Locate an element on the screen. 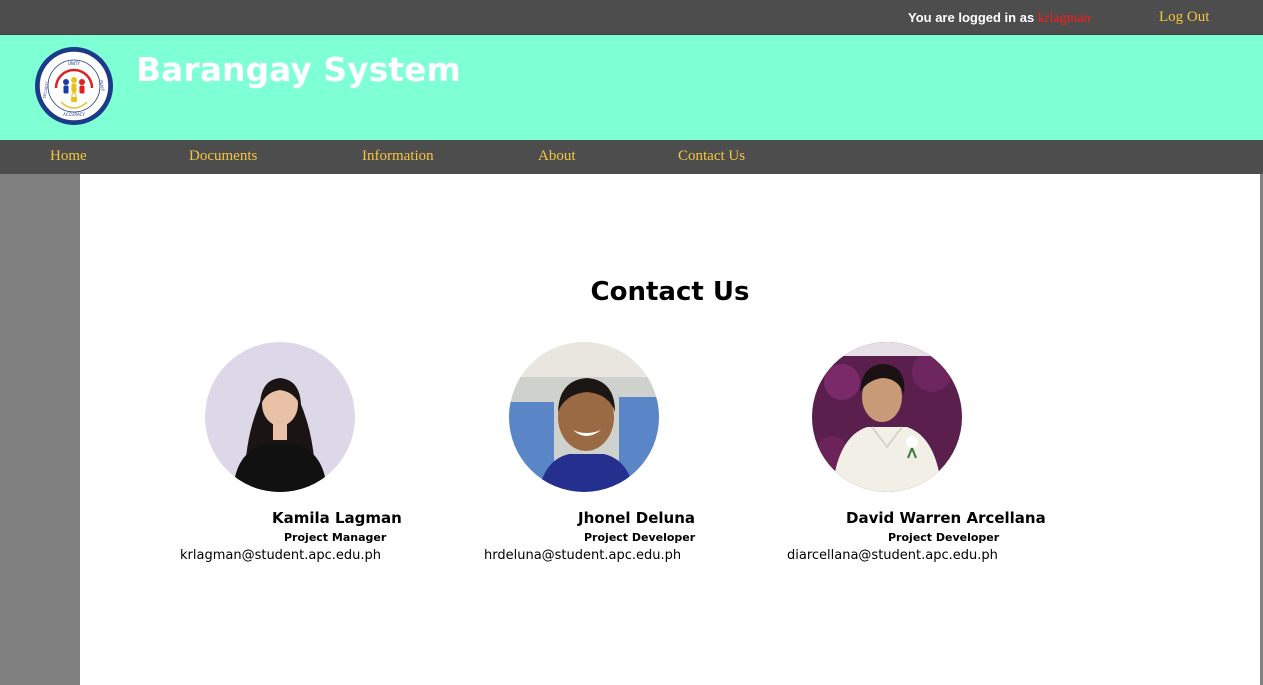 The height and width of the screenshot is (685, 1263). member-photo-david is located at coordinates (887, 417).